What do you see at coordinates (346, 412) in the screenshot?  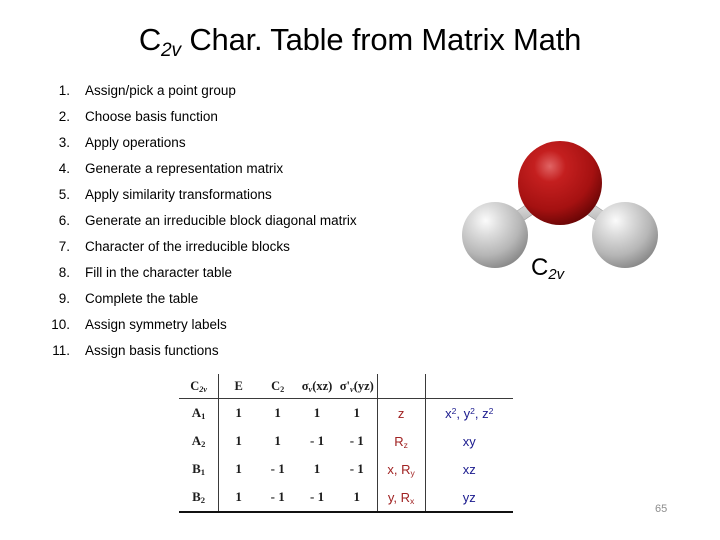 I see `table-row: A1 1 1 1 1 z x2, y2, z2` at bounding box center [346, 412].